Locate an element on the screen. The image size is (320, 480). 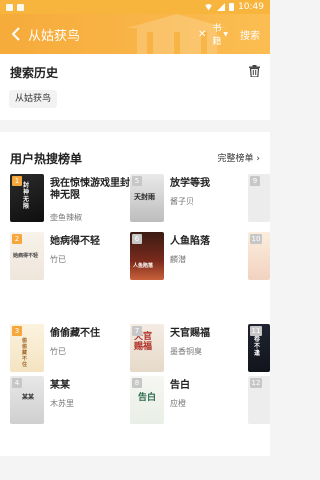
cover-title: 卷不逢 is located at coordinates (257, 346).